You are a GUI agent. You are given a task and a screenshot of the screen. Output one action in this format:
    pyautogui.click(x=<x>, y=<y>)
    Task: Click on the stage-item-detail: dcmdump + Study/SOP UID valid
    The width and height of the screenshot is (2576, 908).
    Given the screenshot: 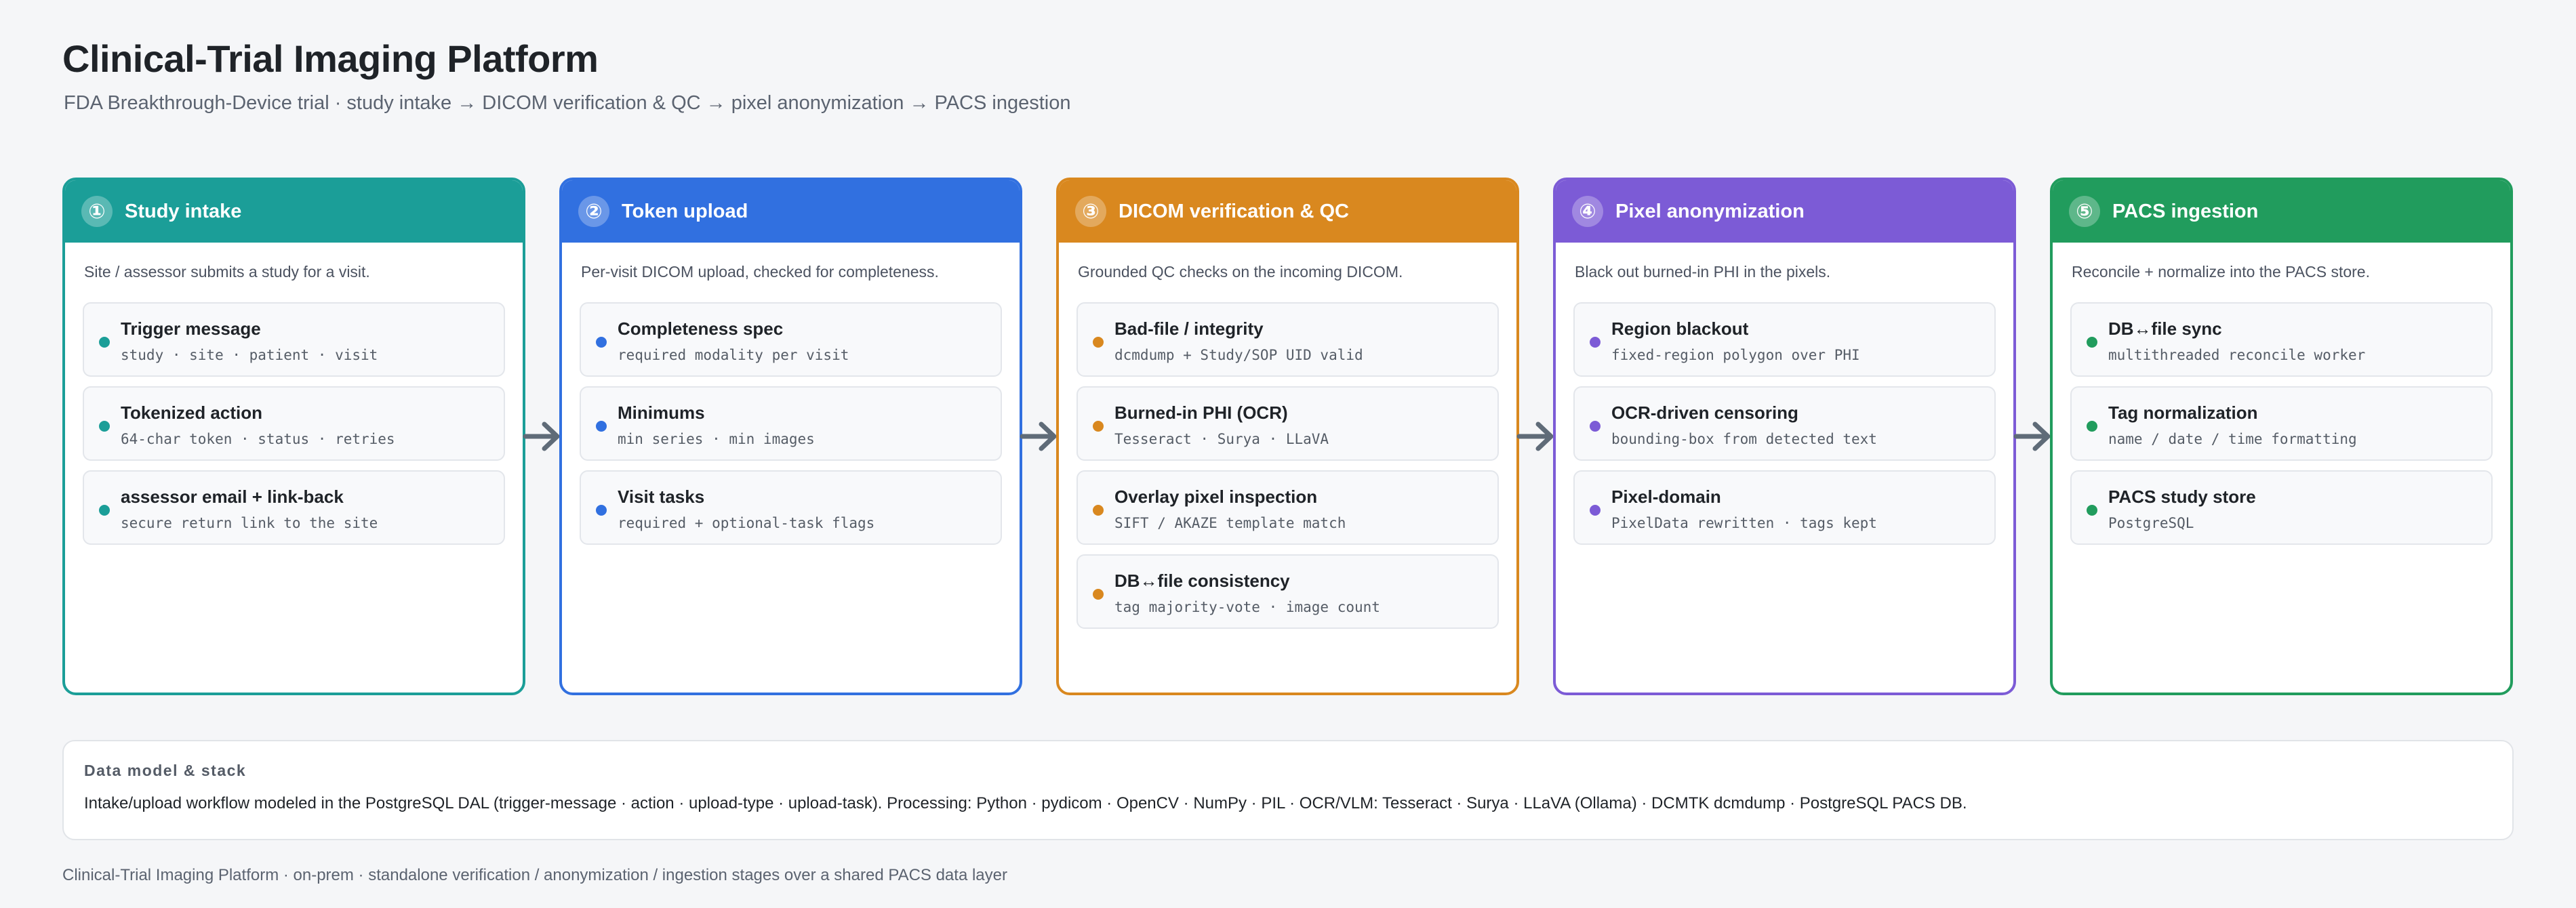 What is the action you would take?
    pyautogui.click(x=1238, y=355)
    